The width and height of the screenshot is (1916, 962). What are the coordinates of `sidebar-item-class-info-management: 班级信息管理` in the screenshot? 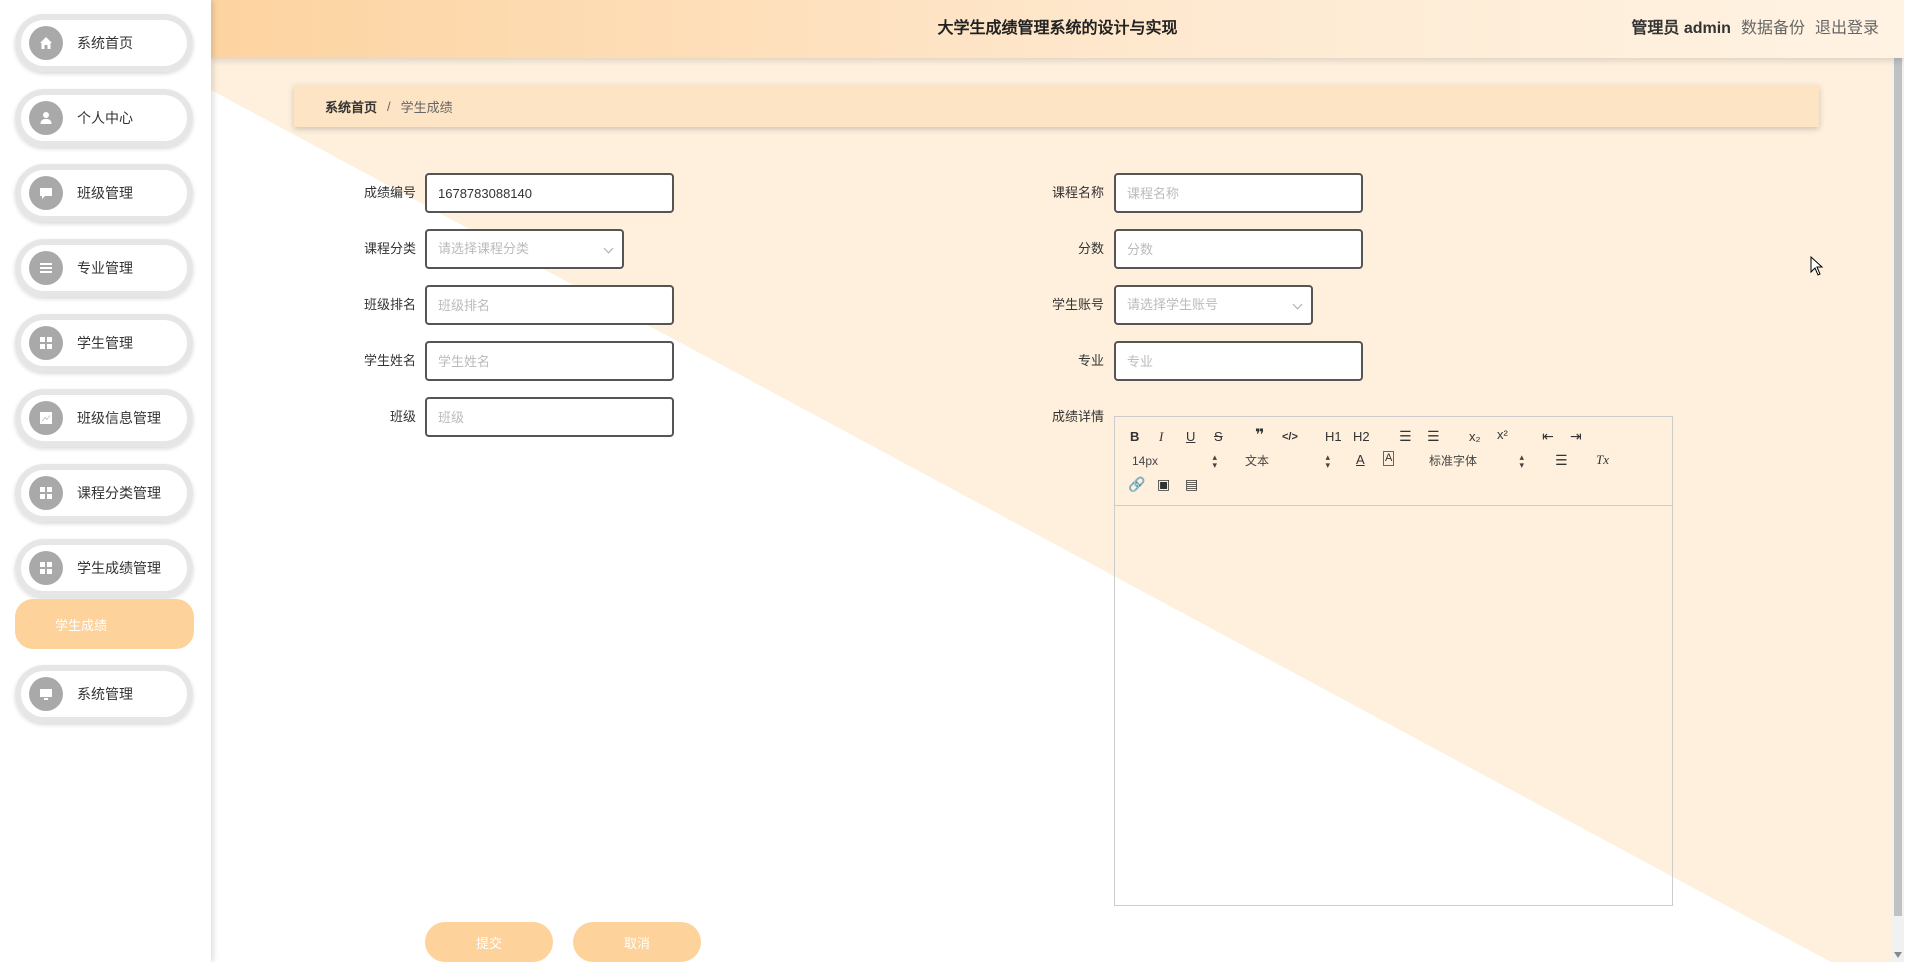 It's located at (104, 418).